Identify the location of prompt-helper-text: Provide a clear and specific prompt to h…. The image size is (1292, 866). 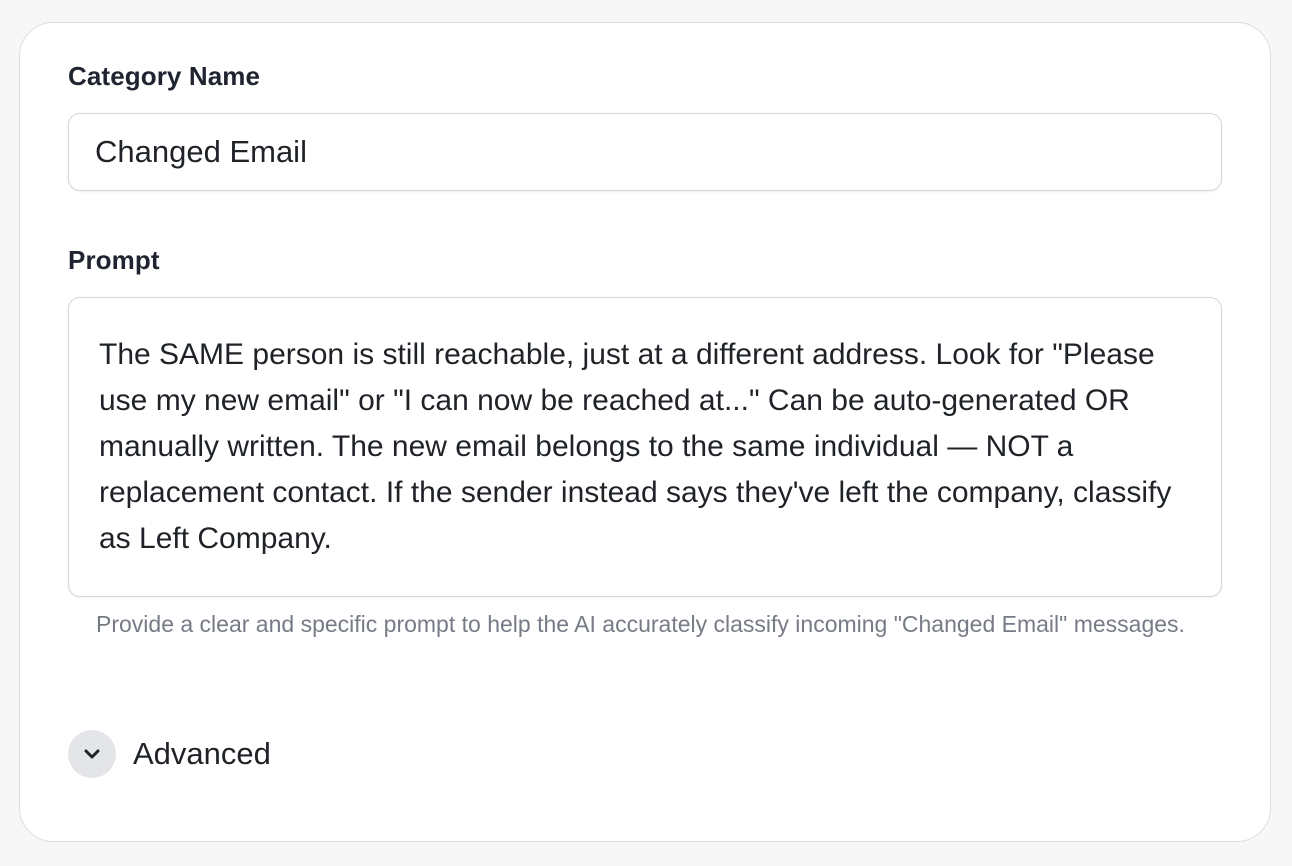
(640, 624).